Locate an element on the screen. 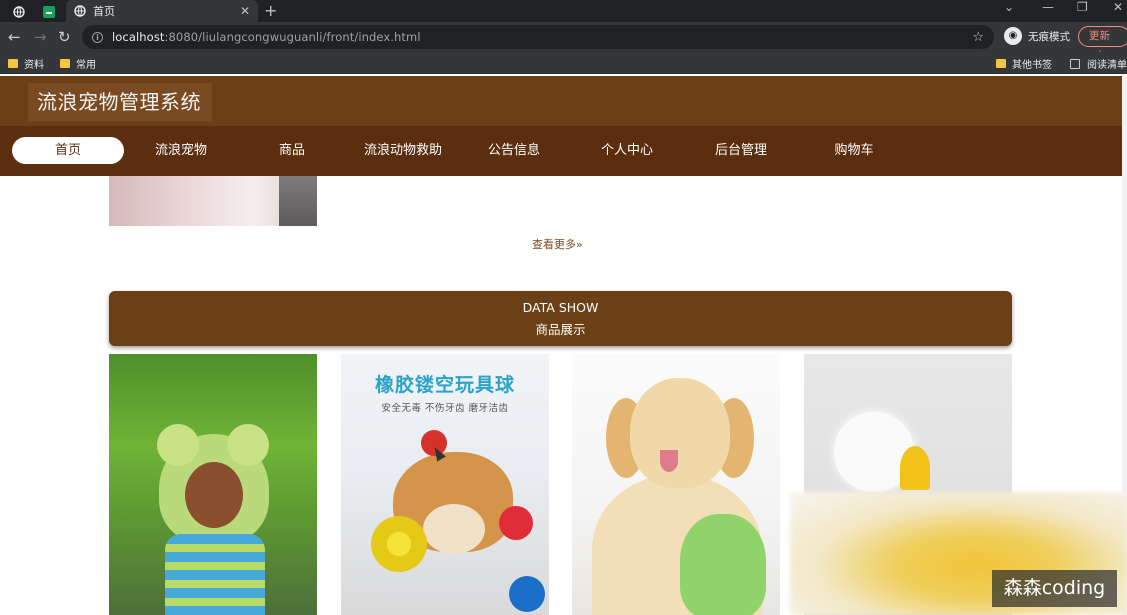  pinned-tab-globe is located at coordinates (19, 12).